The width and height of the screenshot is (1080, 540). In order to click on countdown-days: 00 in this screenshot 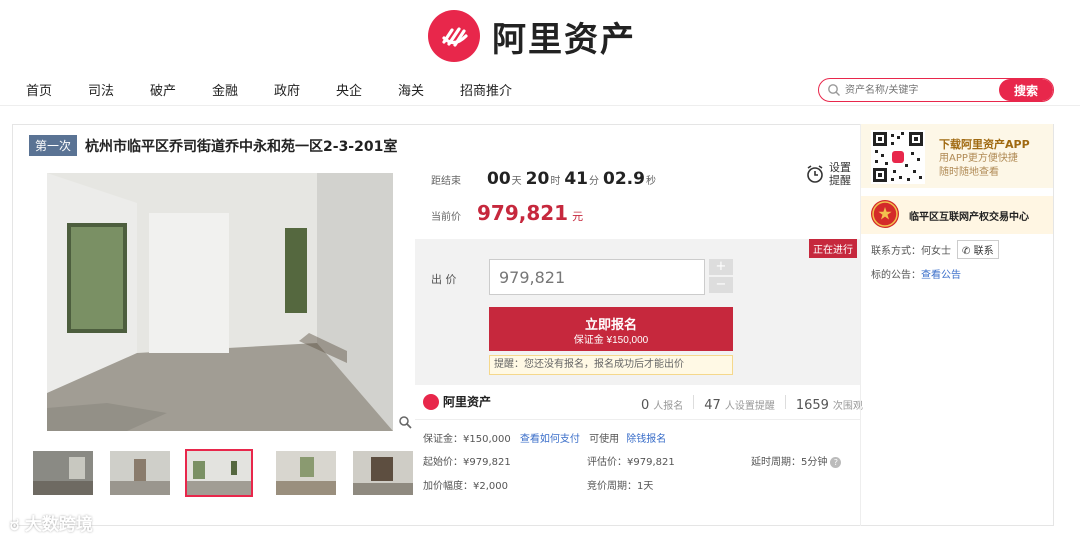, I will do `click(499, 179)`.